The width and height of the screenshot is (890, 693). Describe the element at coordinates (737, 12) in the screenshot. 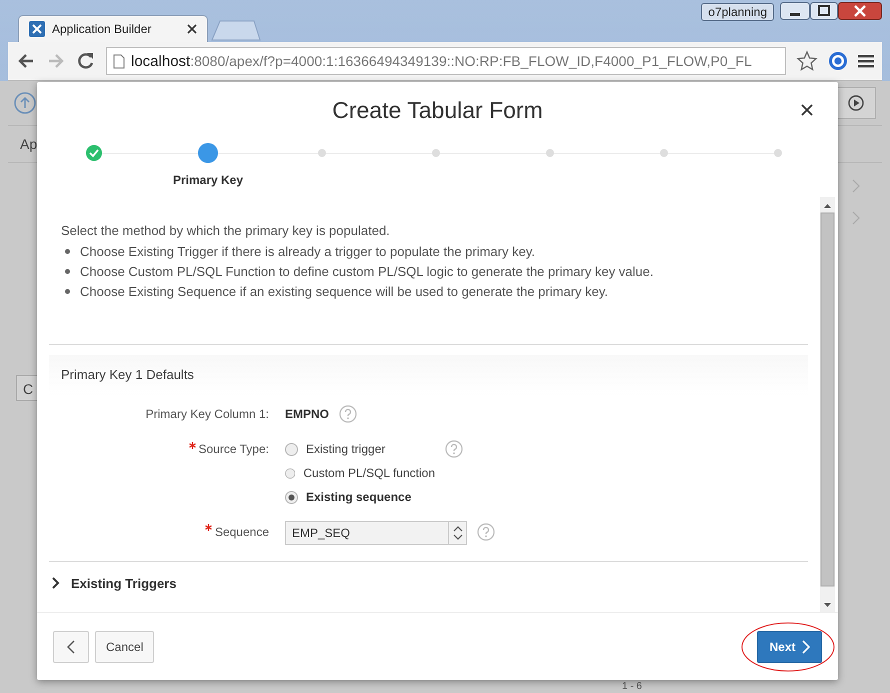

I see `profile-label: o7planning` at that location.